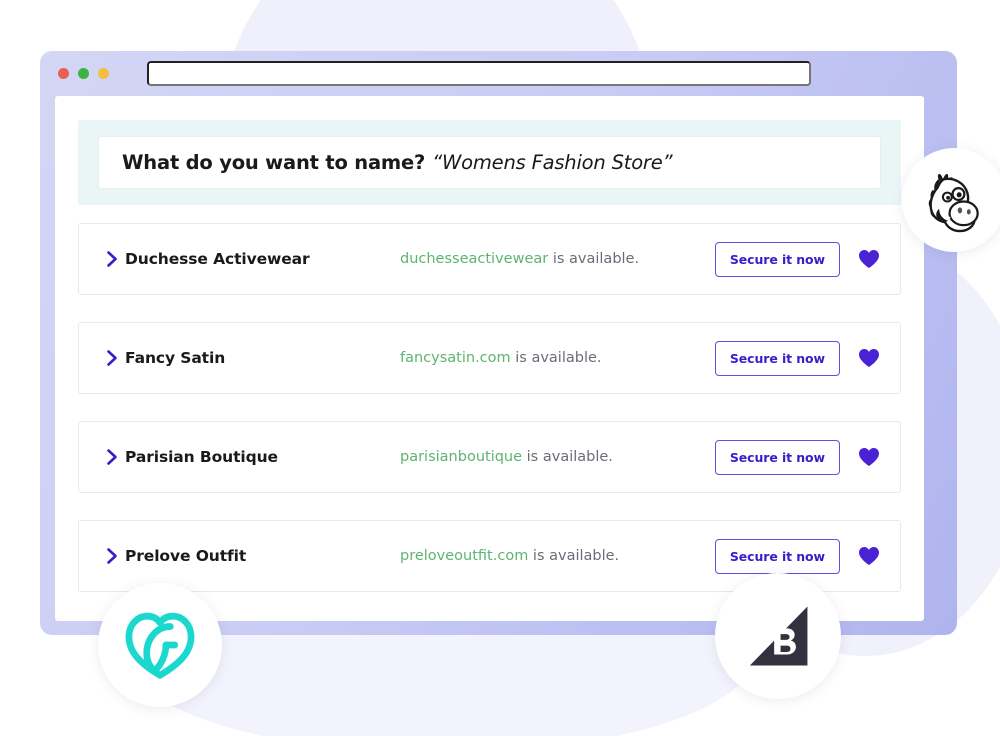 This screenshot has height=736, width=1000. Describe the element at coordinates (455, 358) in the screenshot. I see `domain-name: fancysatin.com` at that location.